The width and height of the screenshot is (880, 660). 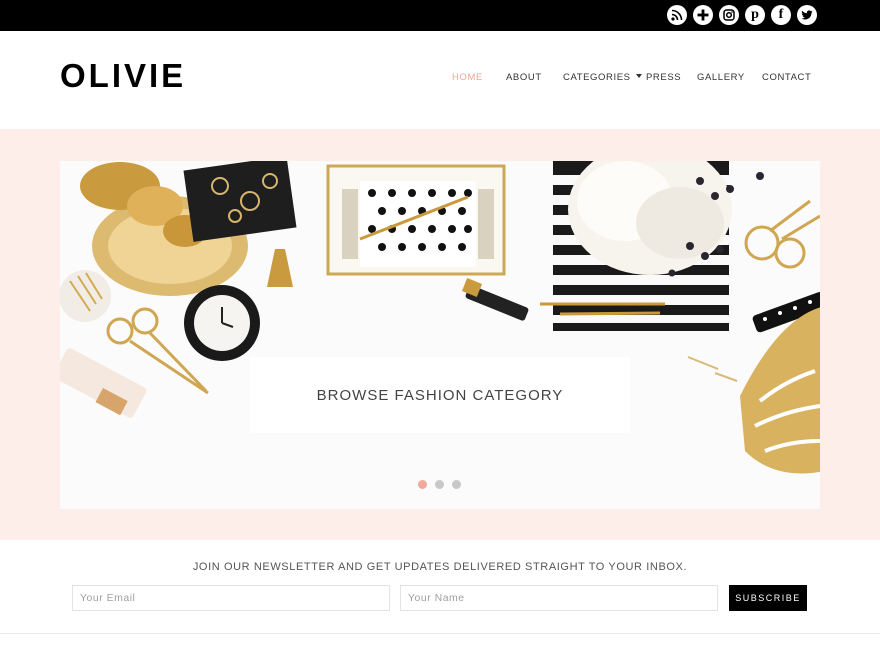 What do you see at coordinates (467, 77) in the screenshot?
I see `nav-home: HOME` at bounding box center [467, 77].